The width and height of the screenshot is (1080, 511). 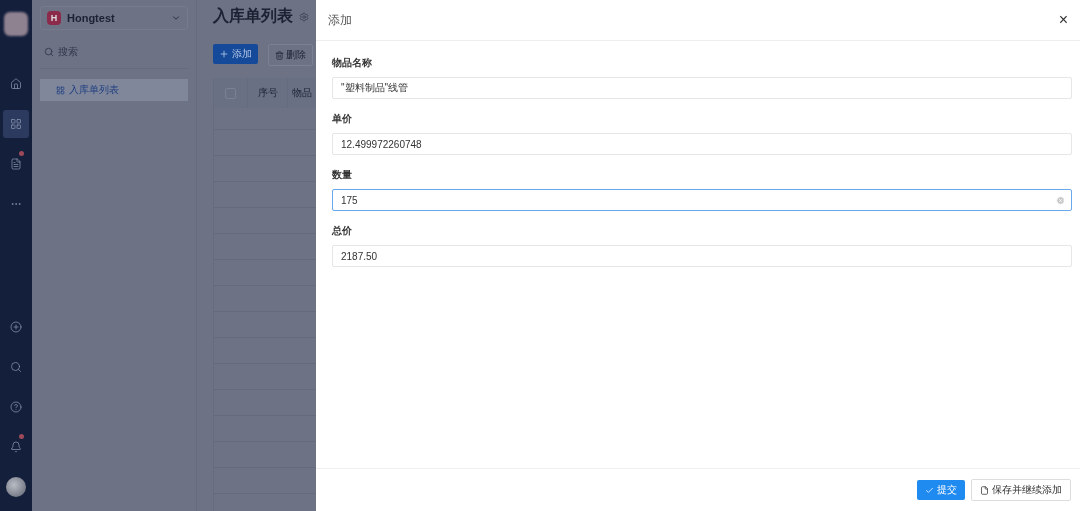 What do you see at coordinates (342, 119) in the screenshot?
I see `field-label: 单价` at bounding box center [342, 119].